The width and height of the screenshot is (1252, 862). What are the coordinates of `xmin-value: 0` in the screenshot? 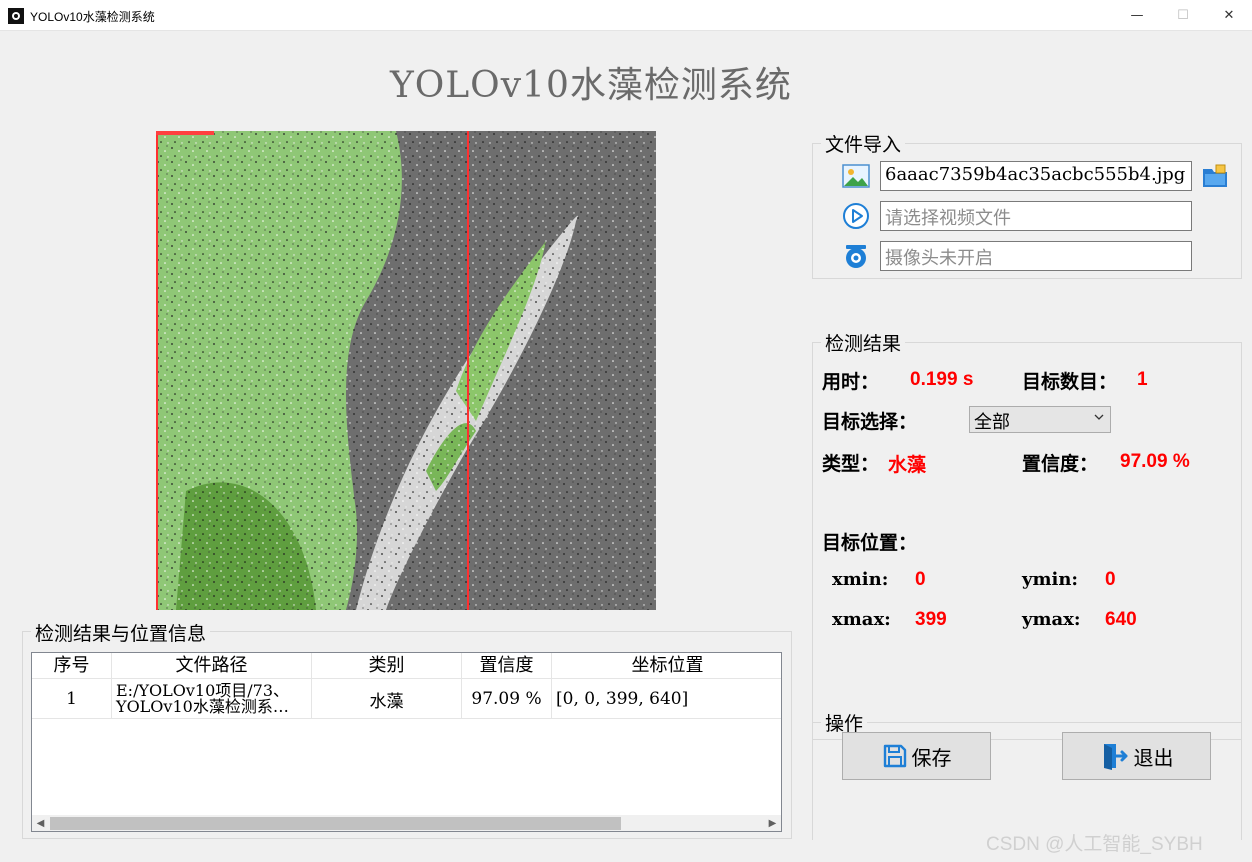 It's located at (920, 579).